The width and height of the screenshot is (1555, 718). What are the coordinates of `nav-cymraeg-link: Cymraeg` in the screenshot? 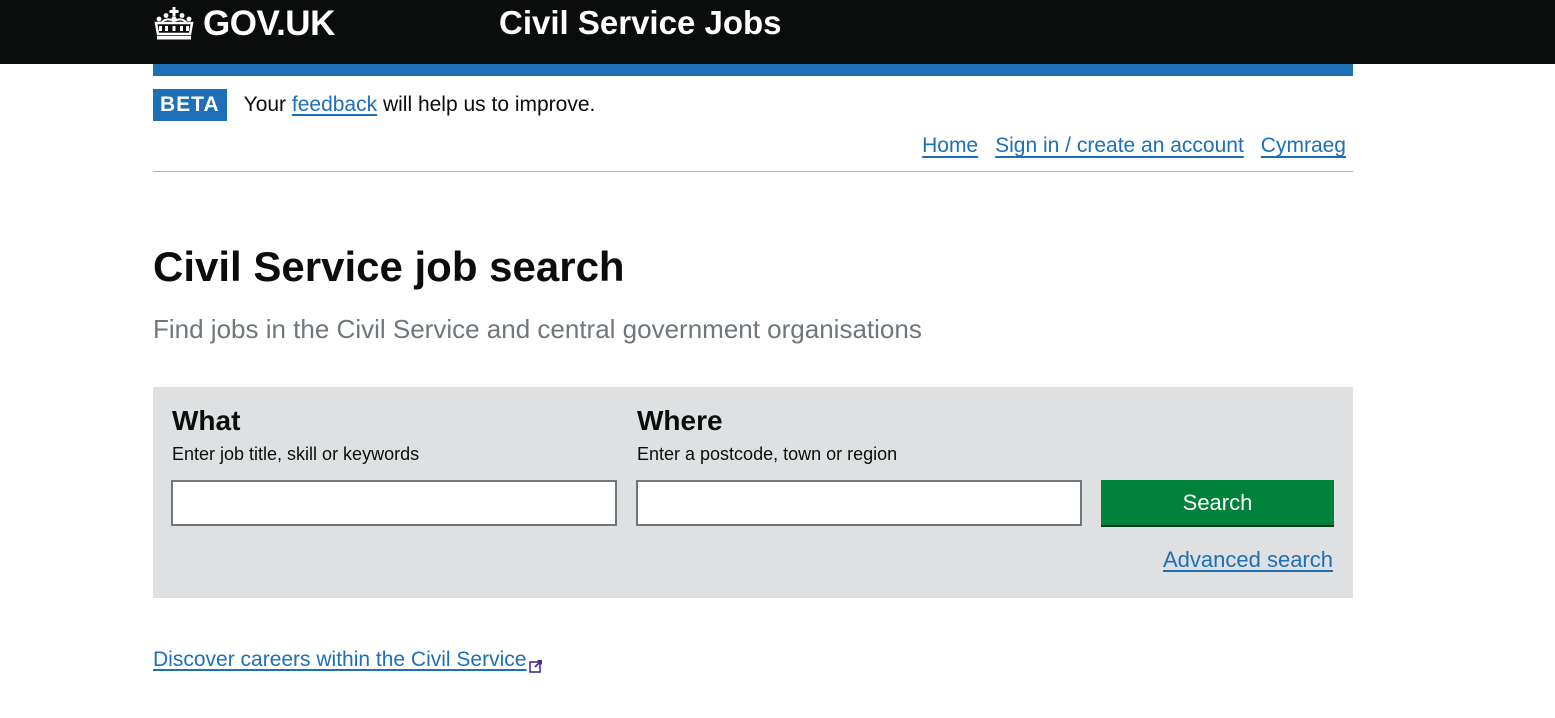 It's located at (1303, 146).